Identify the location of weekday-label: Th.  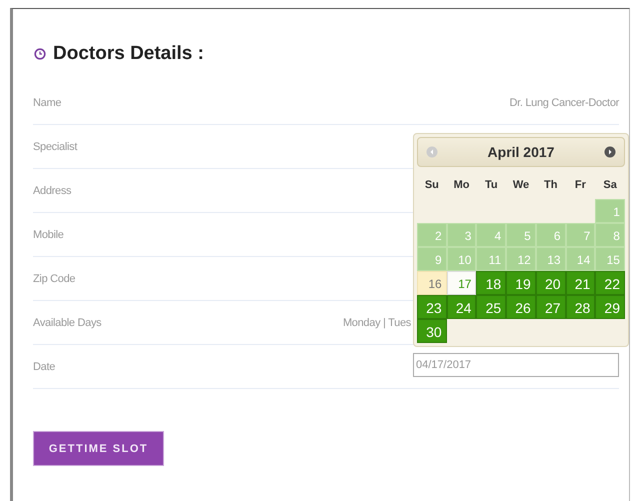
(550, 185).